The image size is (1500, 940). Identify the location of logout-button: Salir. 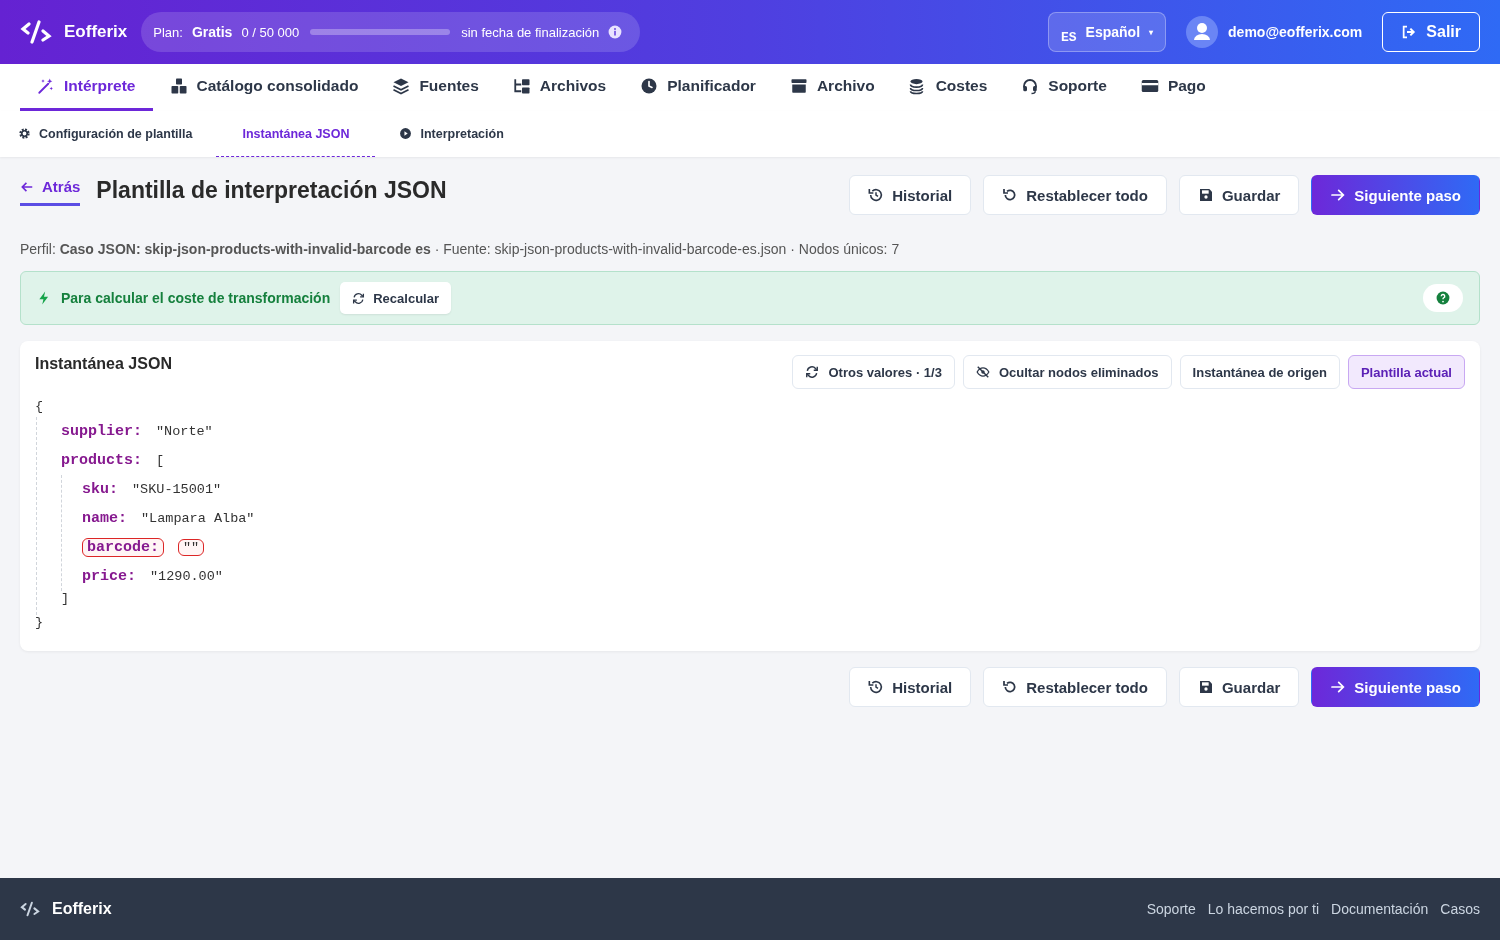
(1431, 32).